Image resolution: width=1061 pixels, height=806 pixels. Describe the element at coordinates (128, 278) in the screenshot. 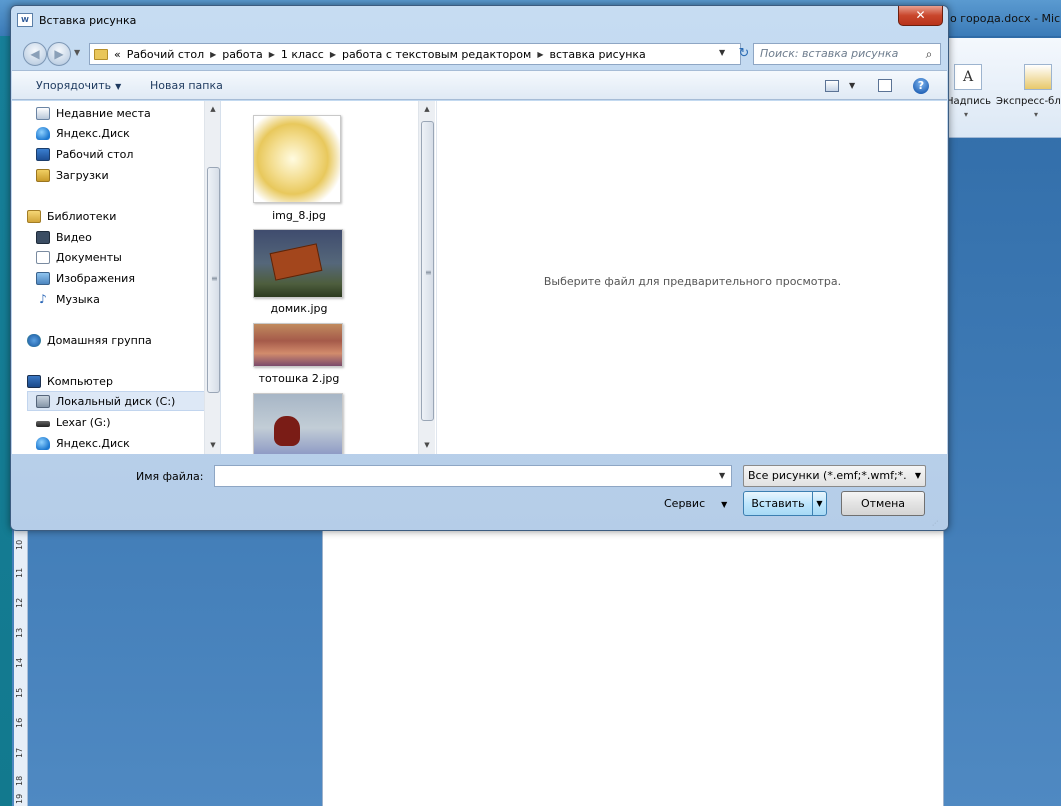

I see `nav-item-images: Изображения` at that location.